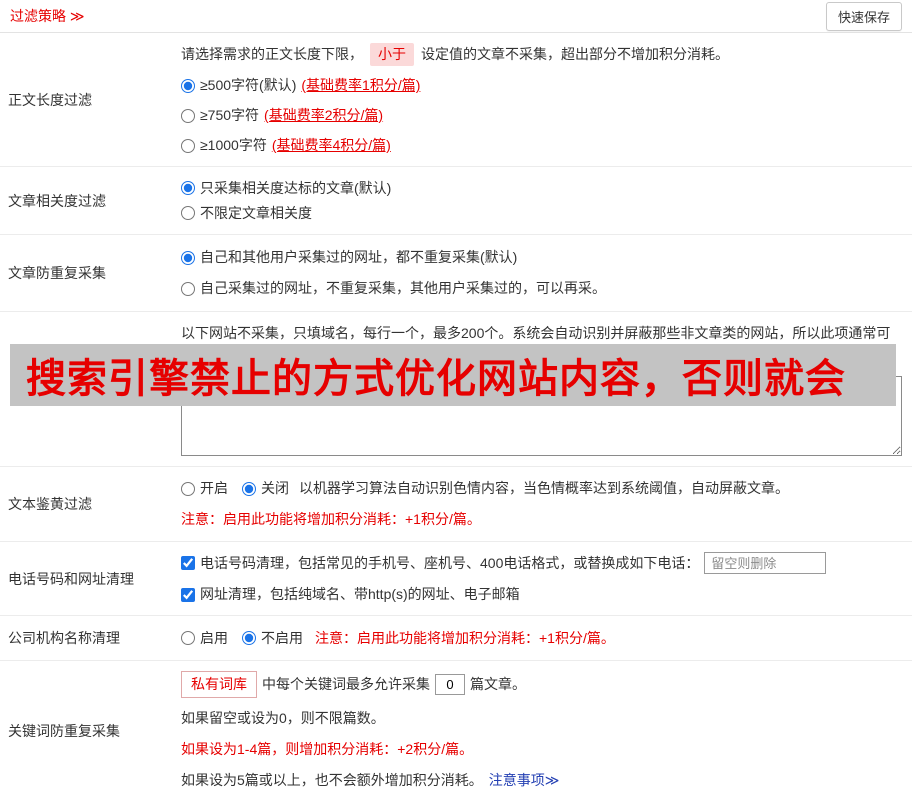  I want to click on company-on-radio, so click(188, 638).